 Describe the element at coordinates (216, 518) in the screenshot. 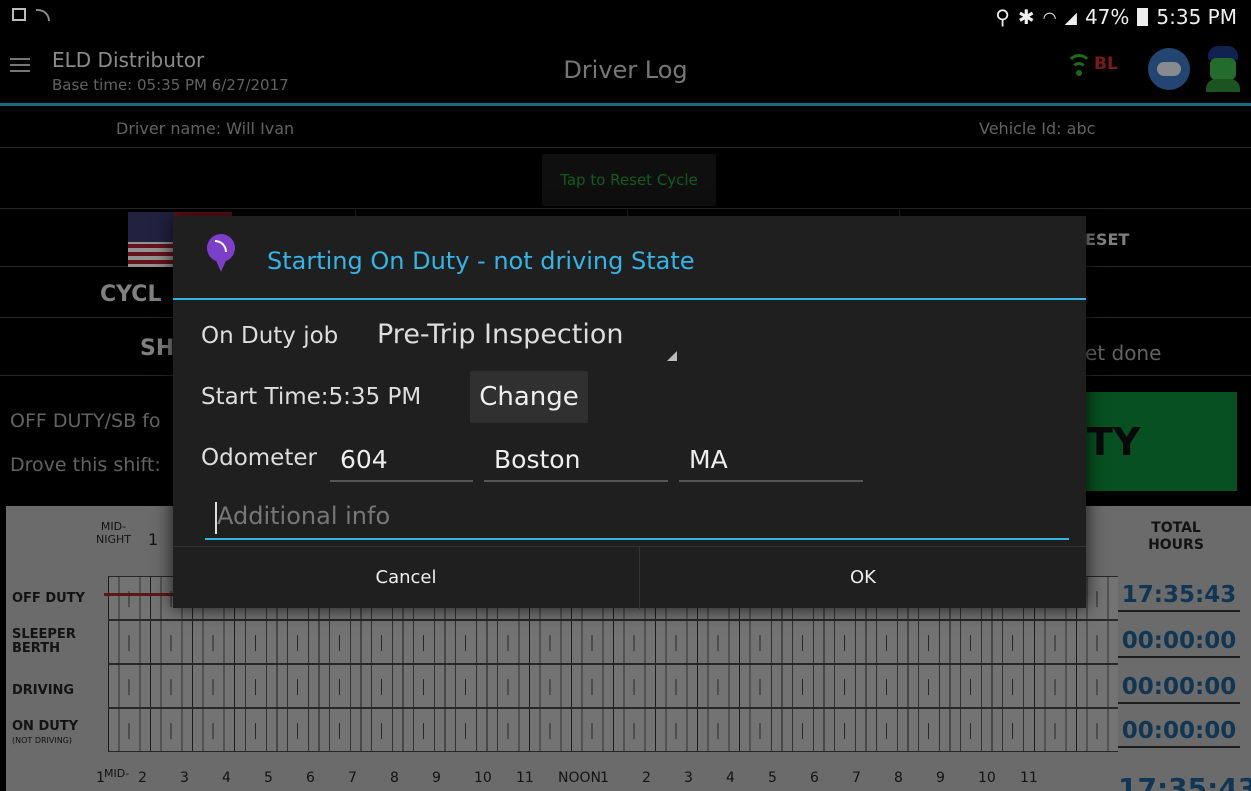

I see `text-cursor` at that location.